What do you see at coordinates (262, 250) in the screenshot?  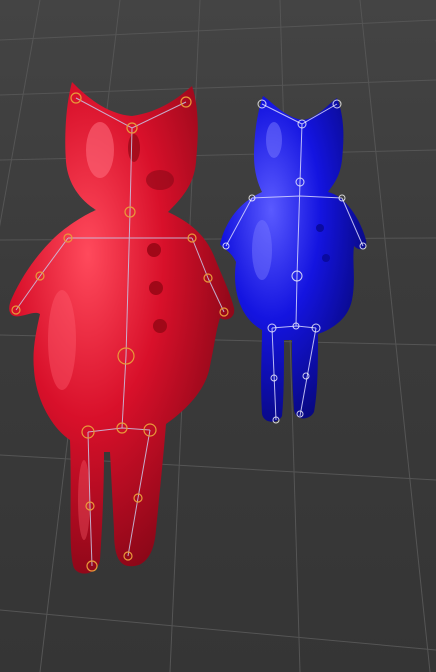 I see `blue-highlight` at bounding box center [262, 250].